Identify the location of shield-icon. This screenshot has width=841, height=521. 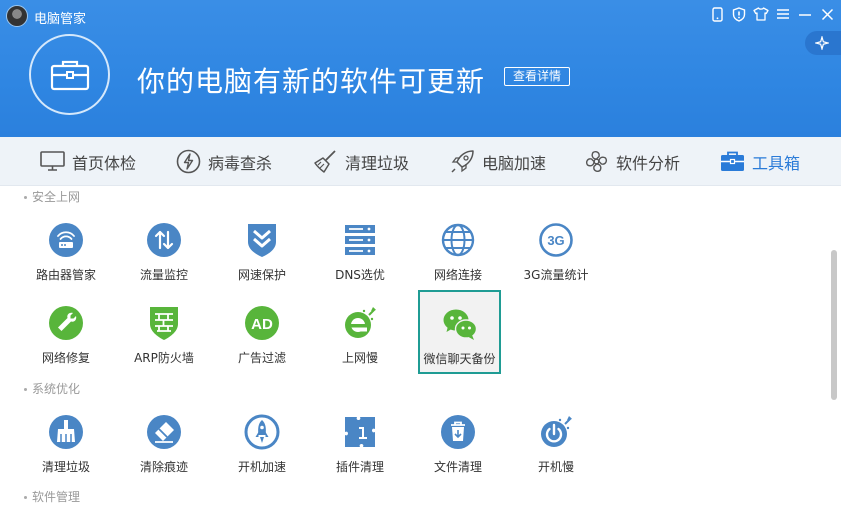
(739, 14).